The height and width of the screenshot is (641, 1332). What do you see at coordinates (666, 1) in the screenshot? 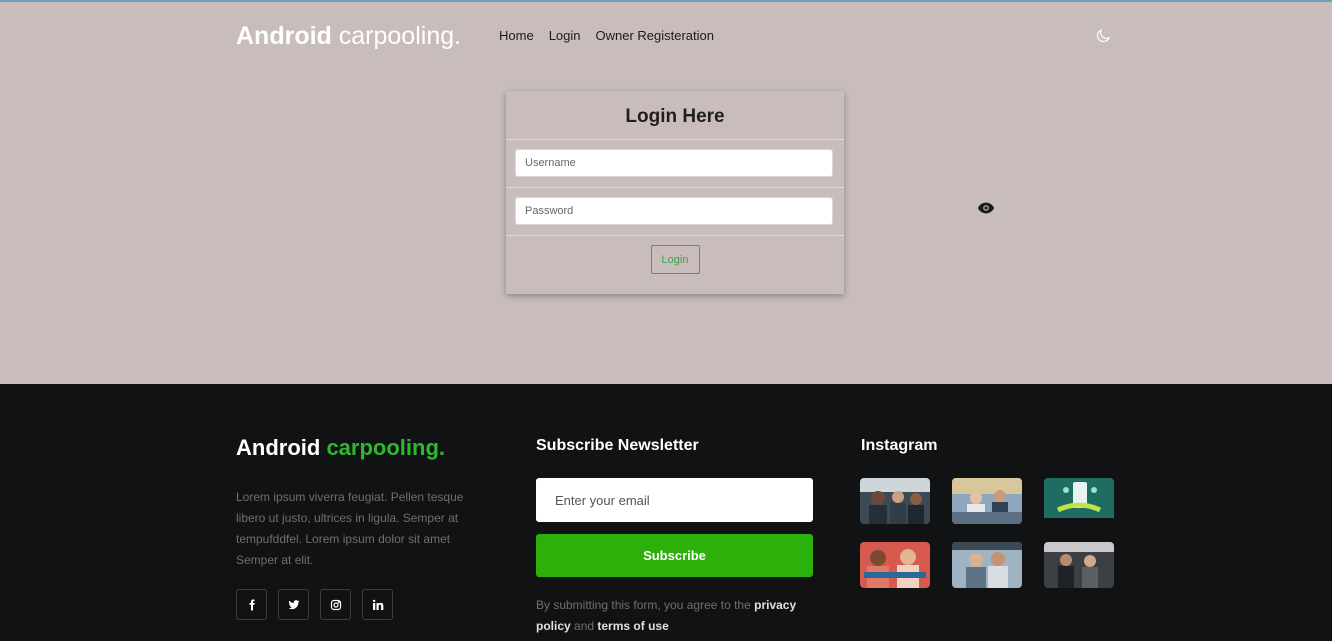
I see `top-border-line` at bounding box center [666, 1].